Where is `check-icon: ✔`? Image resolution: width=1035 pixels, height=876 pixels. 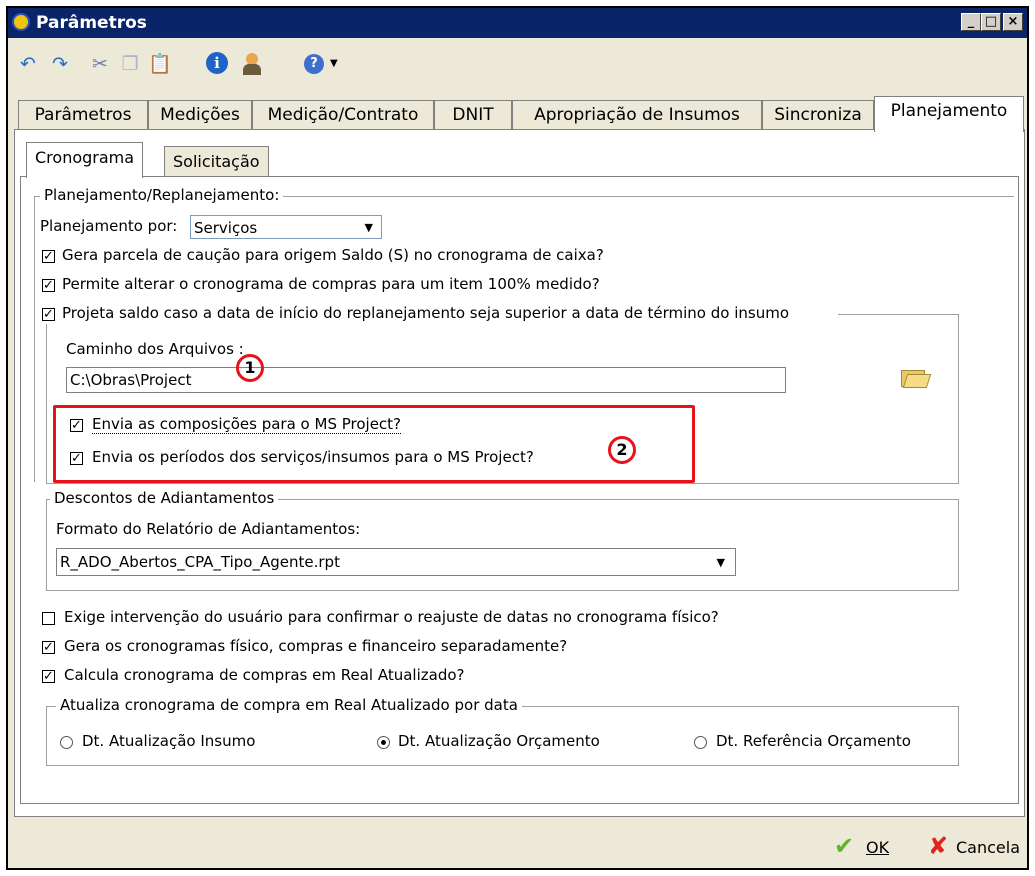 check-icon: ✔ is located at coordinates (844, 846).